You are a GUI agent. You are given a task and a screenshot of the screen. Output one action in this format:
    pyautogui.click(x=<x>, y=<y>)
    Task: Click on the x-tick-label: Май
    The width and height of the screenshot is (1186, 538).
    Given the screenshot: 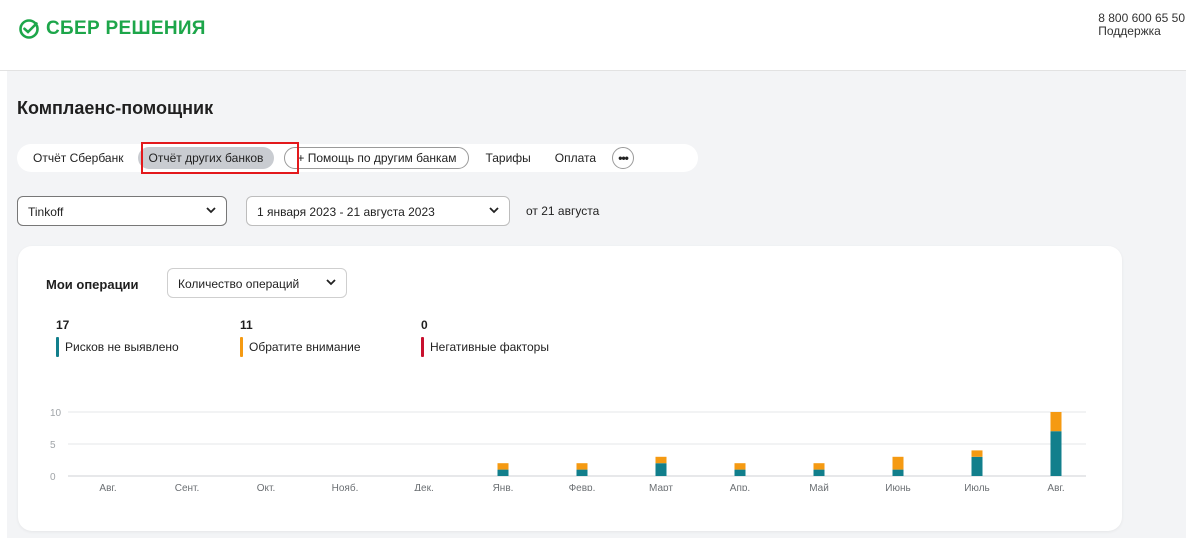 What is the action you would take?
    pyautogui.click(x=819, y=487)
    